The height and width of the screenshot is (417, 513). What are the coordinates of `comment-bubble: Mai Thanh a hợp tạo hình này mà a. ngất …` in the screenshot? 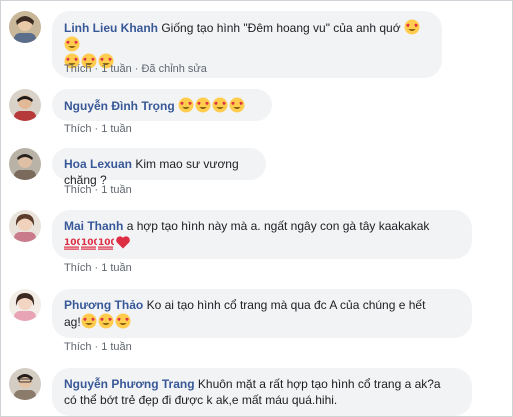 It's located at (262, 234).